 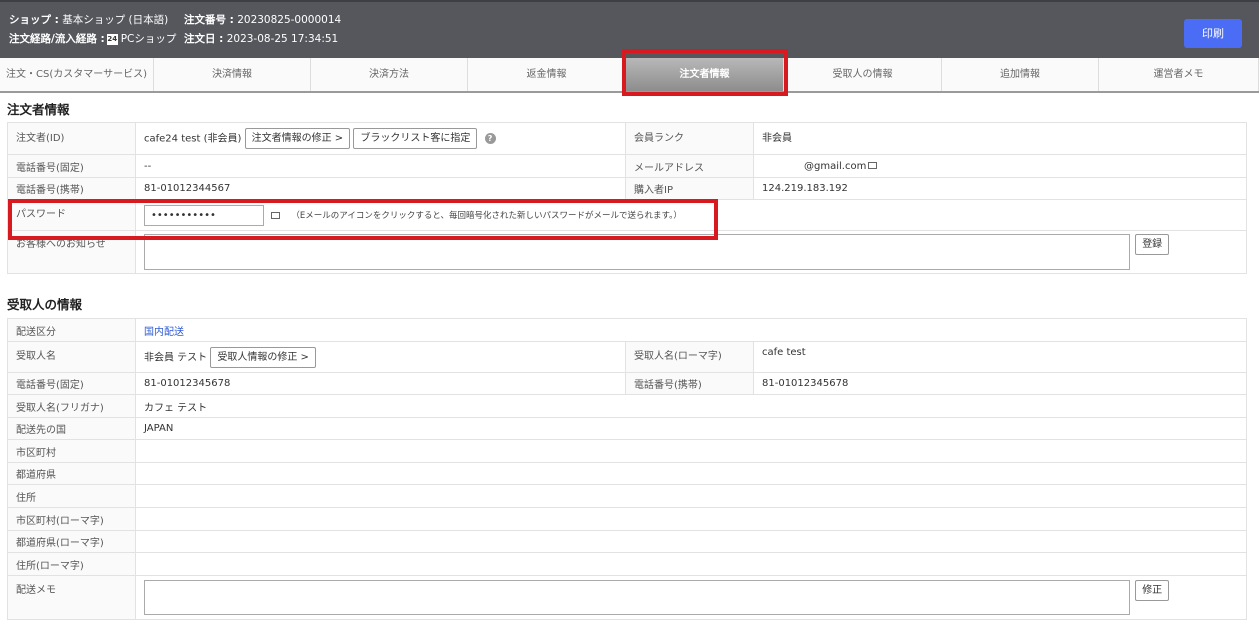 I want to click on table-row: 住所(ローマ字), so click(x=627, y=564).